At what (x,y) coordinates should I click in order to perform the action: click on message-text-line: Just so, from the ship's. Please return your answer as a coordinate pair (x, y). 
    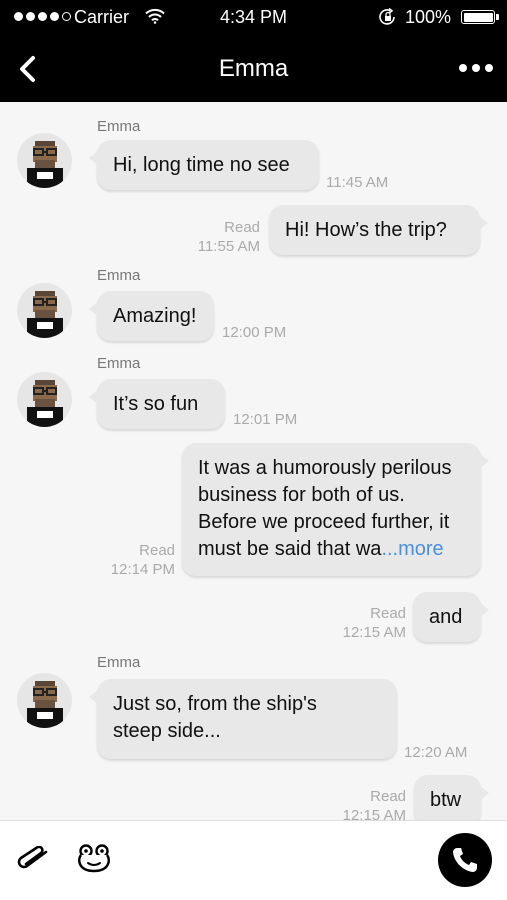
    Looking at the image, I should click on (215, 704).